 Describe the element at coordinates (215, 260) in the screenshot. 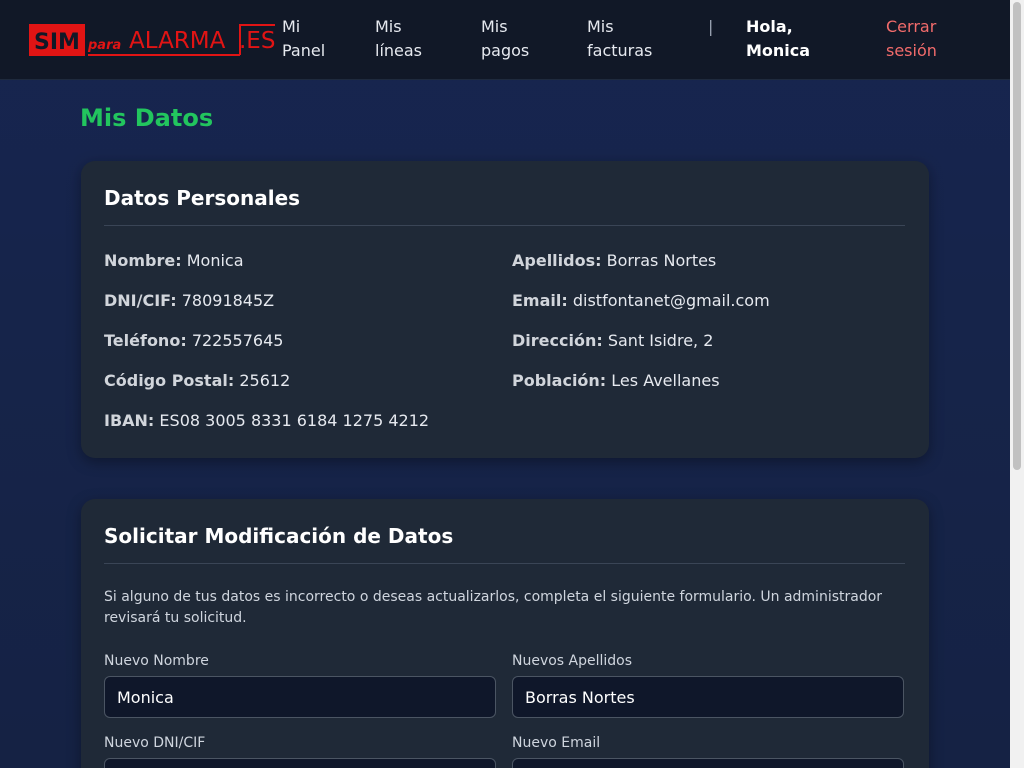

I see `field-nombre-value: Monica` at that location.